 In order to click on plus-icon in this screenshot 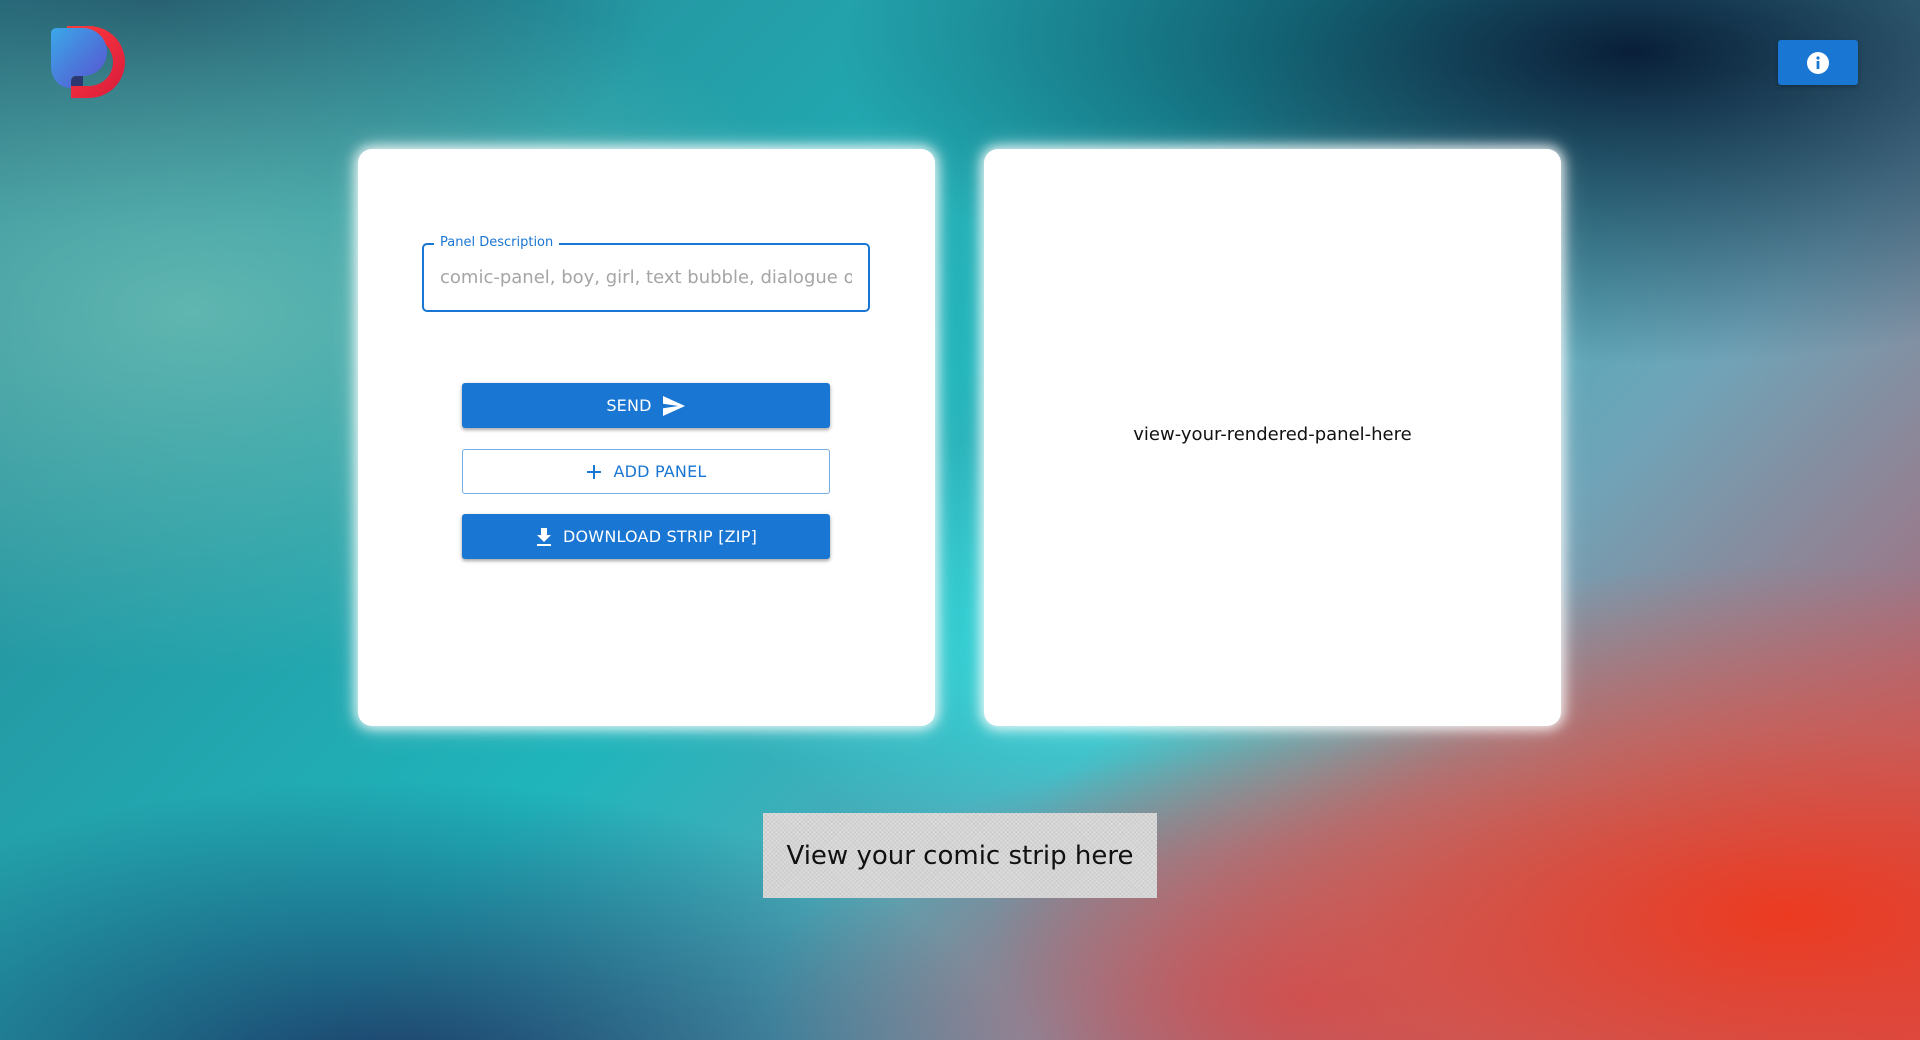, I will do `click(594, 472)`.